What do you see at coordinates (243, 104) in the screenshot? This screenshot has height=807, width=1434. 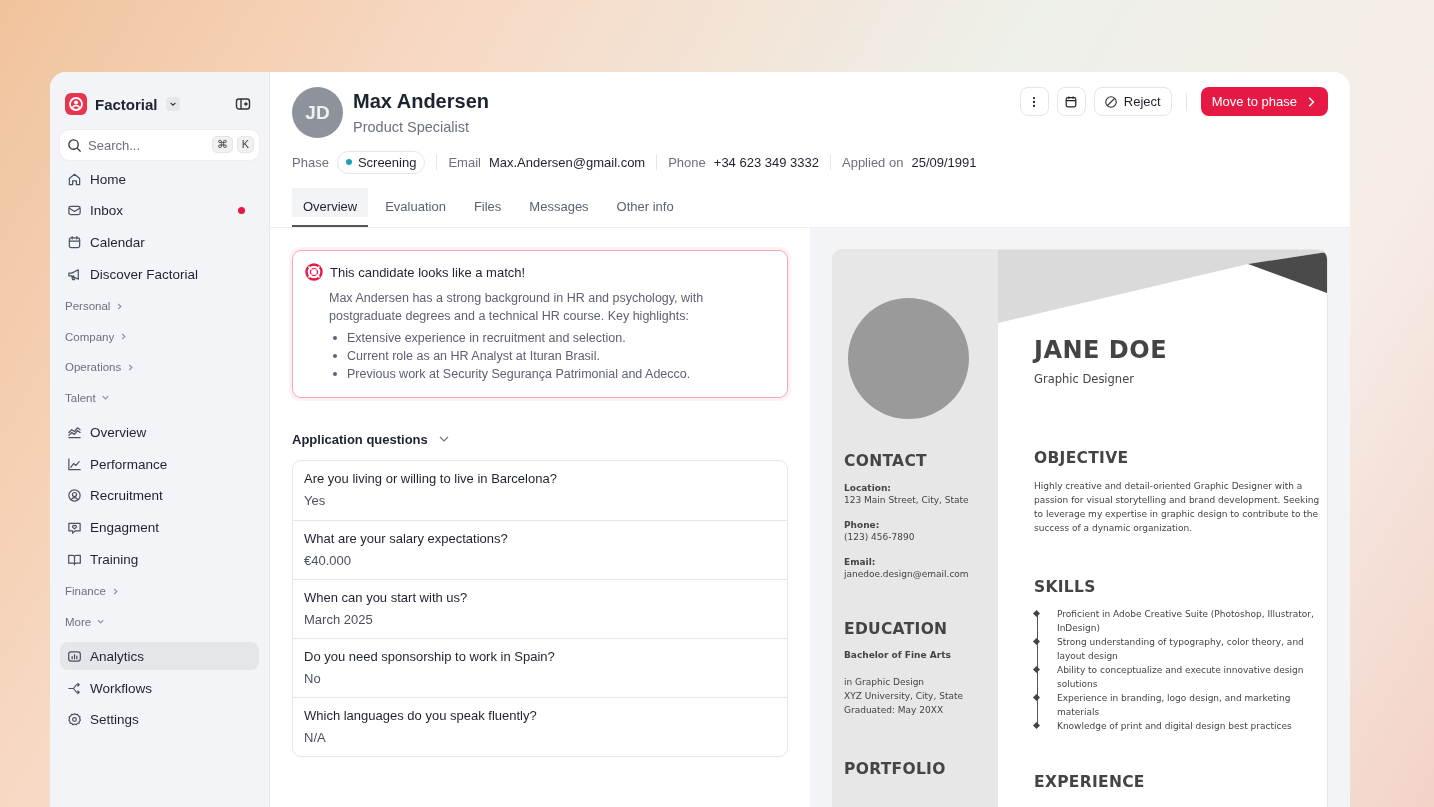 I see `sidebar-toggle-icon` at bounding box center [243, 104].